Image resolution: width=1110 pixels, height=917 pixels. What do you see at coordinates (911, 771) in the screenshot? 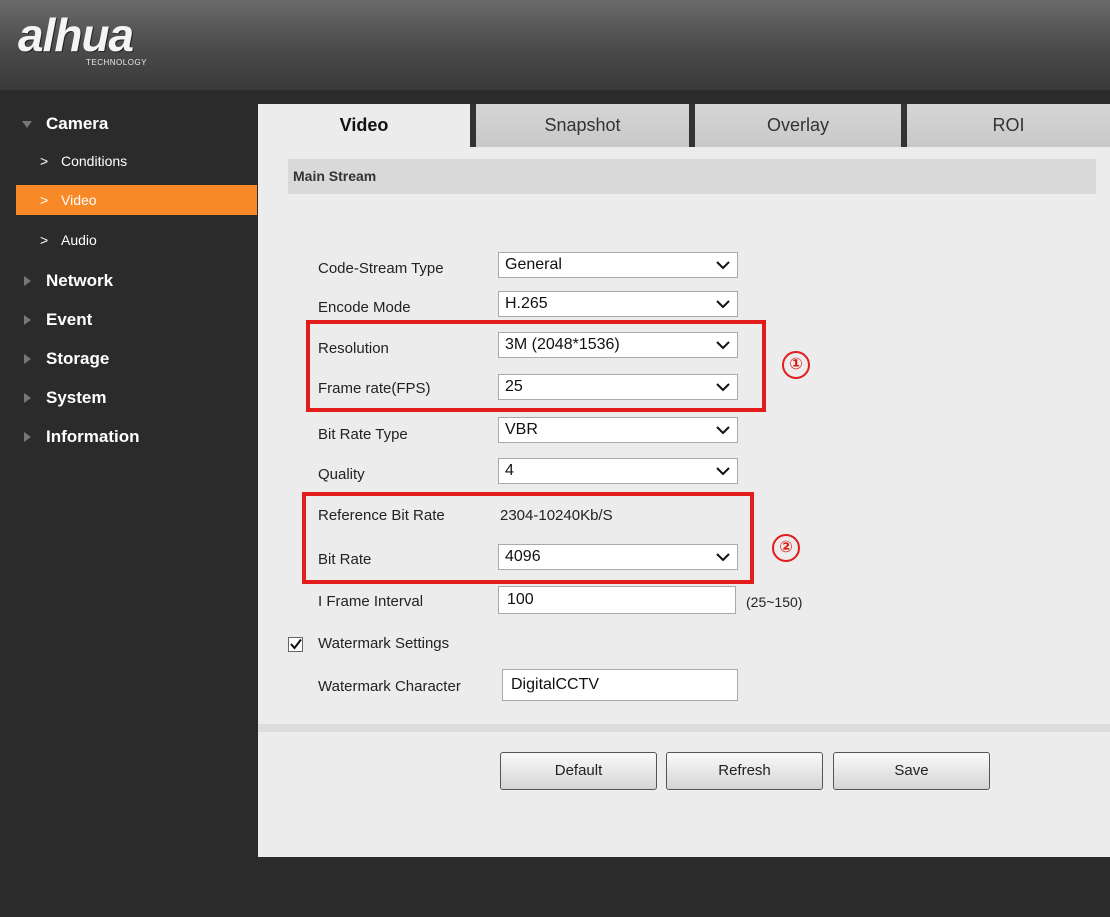
I see `save-button: Save` at bounding box center [911, 771].